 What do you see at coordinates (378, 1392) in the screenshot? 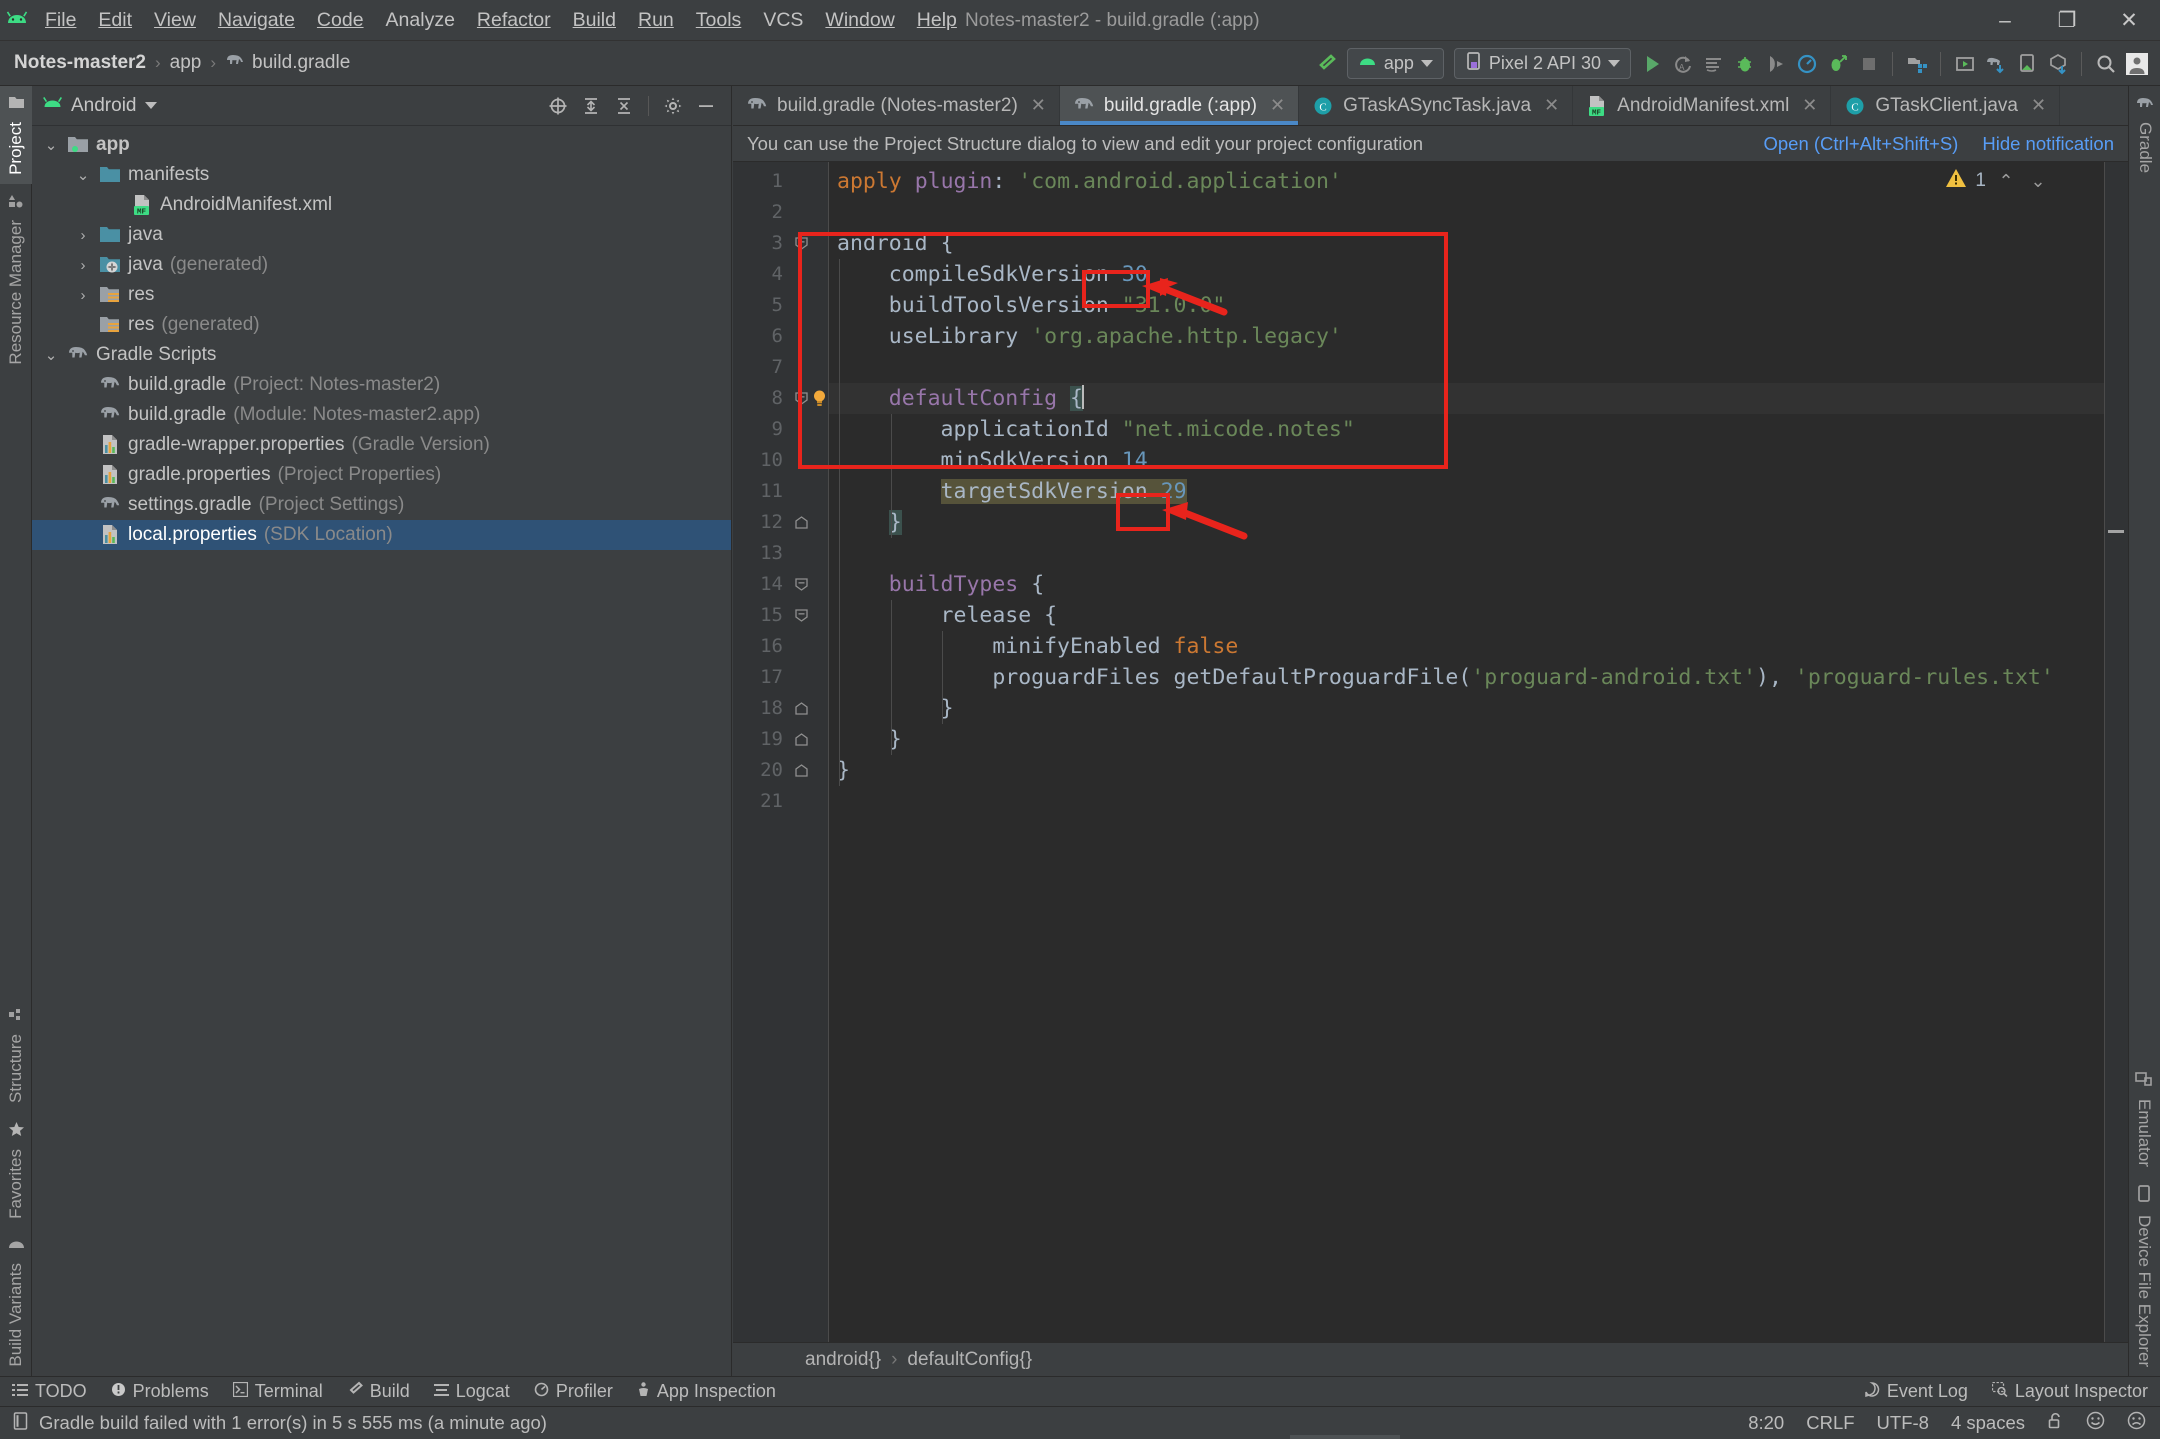
I see `tool-button-build: Build` at bounding box center [378, 1392].